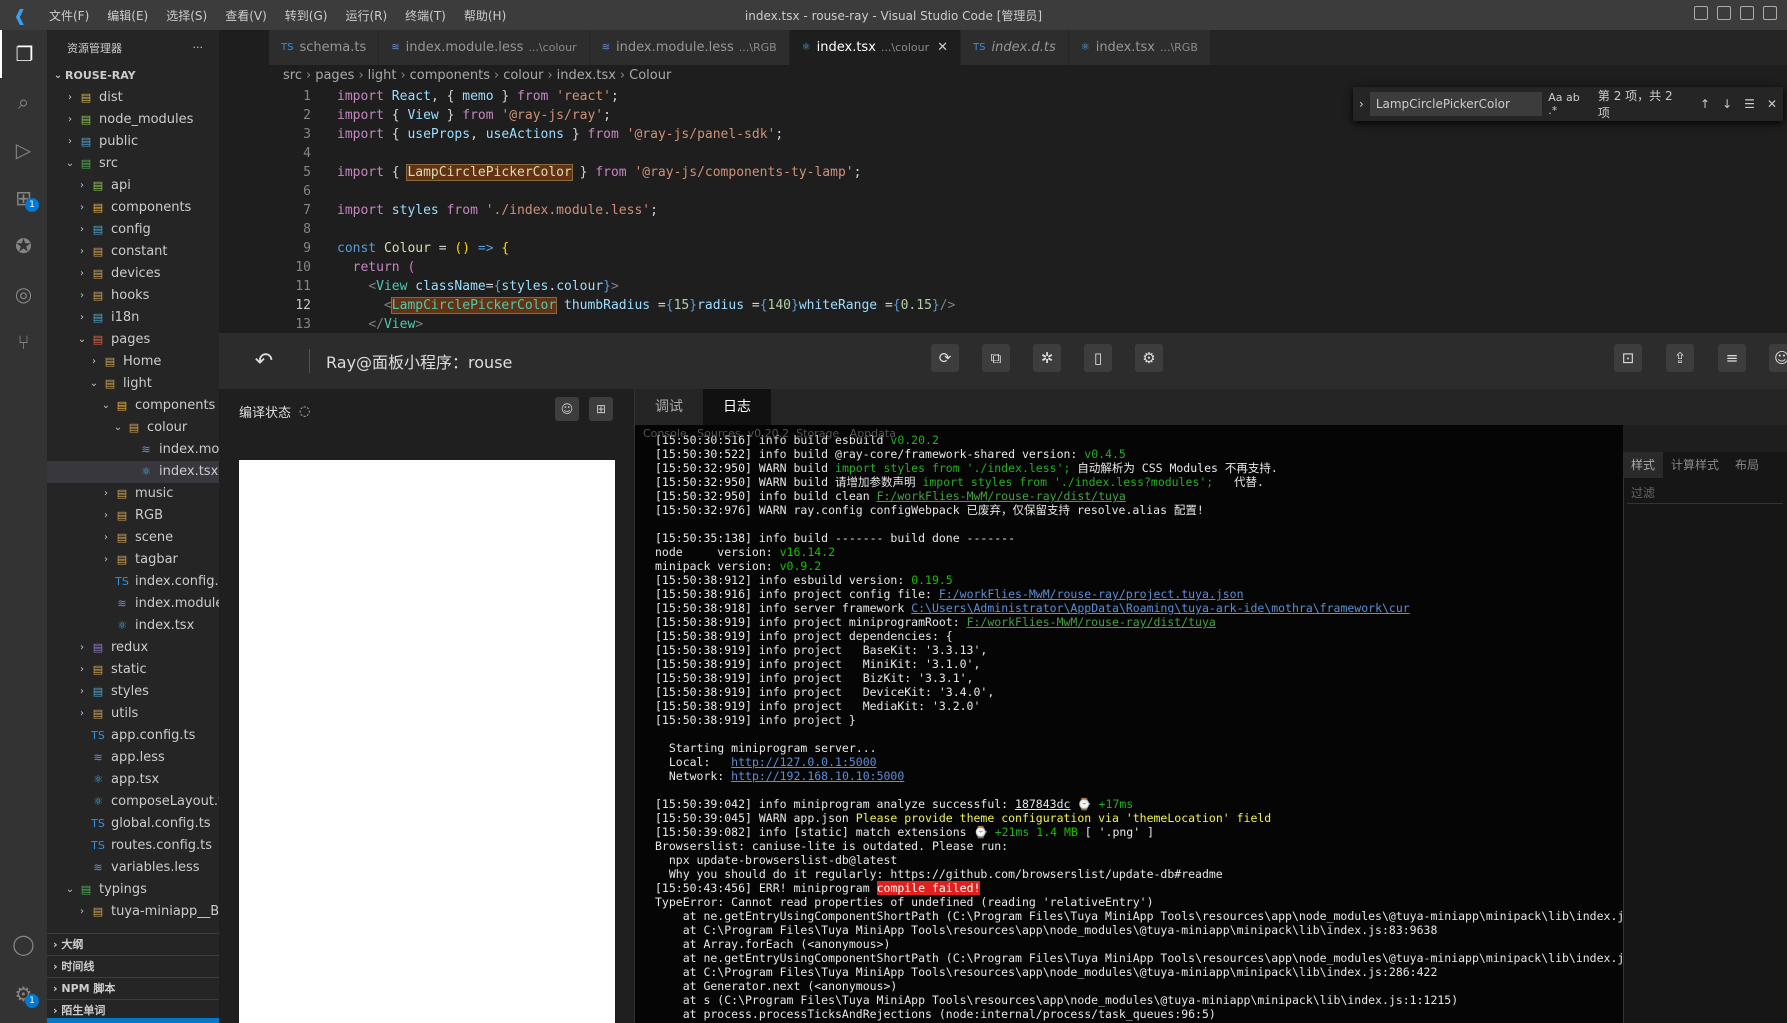 Image resolution: width=1787 pixels, height=1023 pixels. I want to click on tree-item: TS global.config.ts, so click(133, 824).